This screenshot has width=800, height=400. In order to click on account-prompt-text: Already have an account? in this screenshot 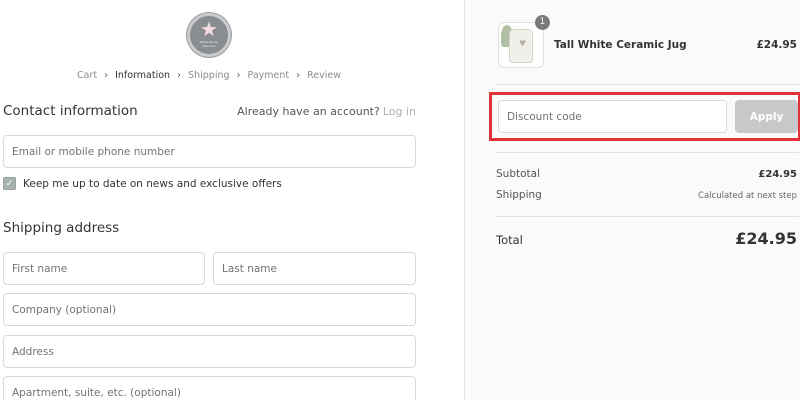, I will do `click(308, 111)`.